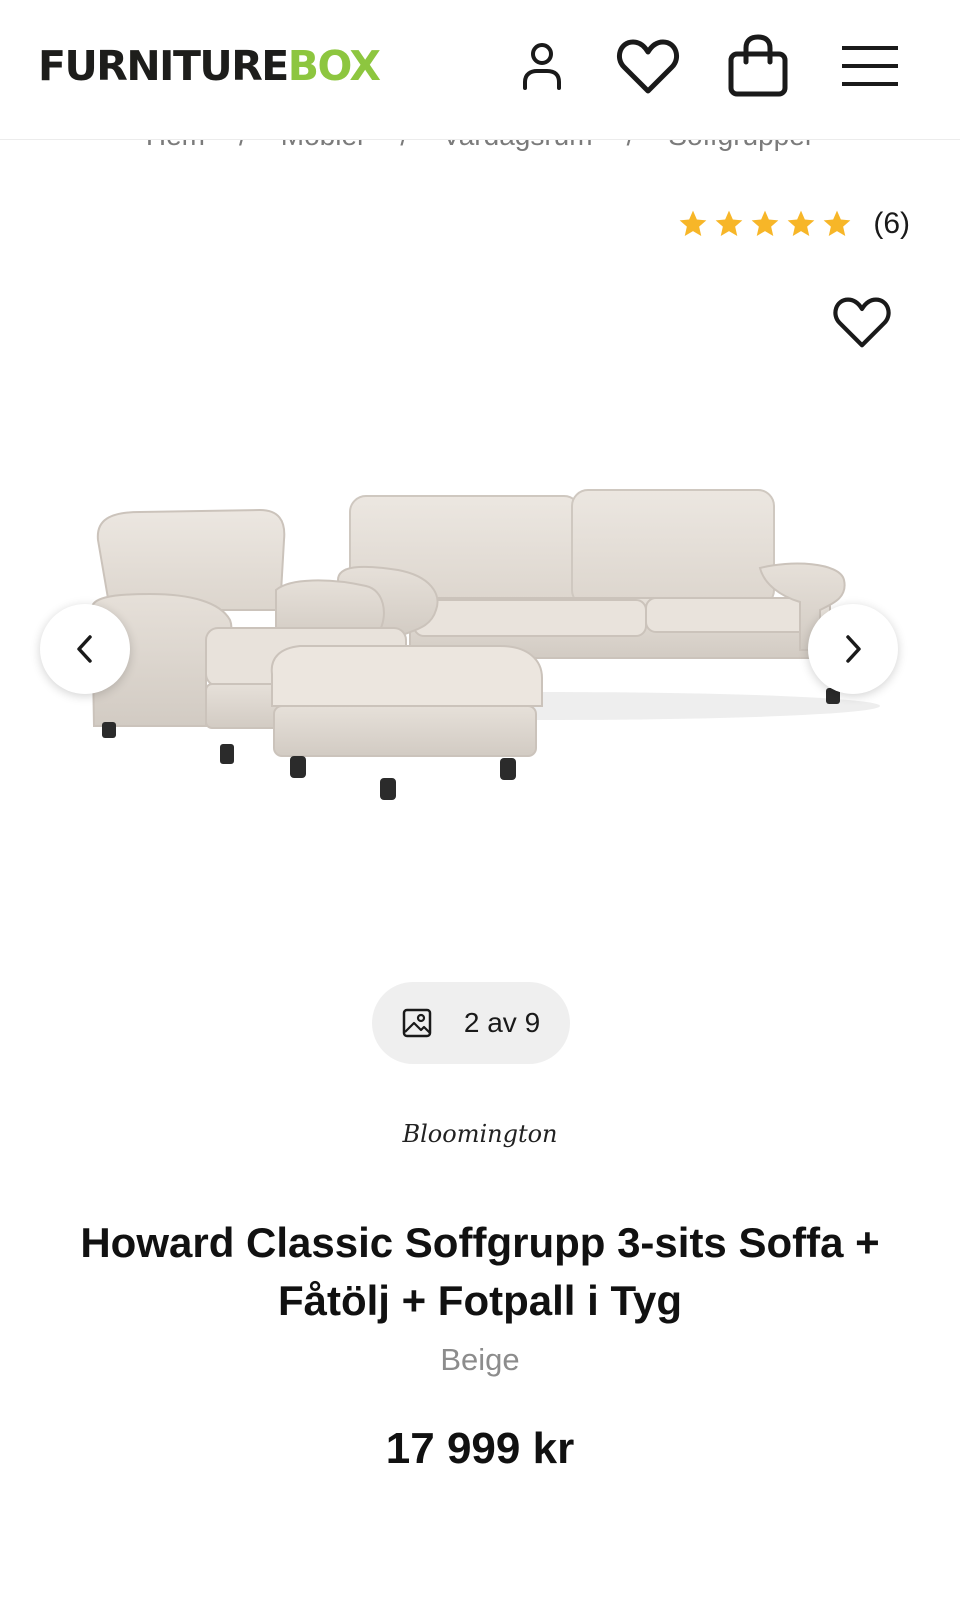 The width and height of the screenshot is (960, 1605). What do you see at coordinates (480, 1359) in the screenshot?
I see `product-color: Beige` at bounding box center [480, 1359].